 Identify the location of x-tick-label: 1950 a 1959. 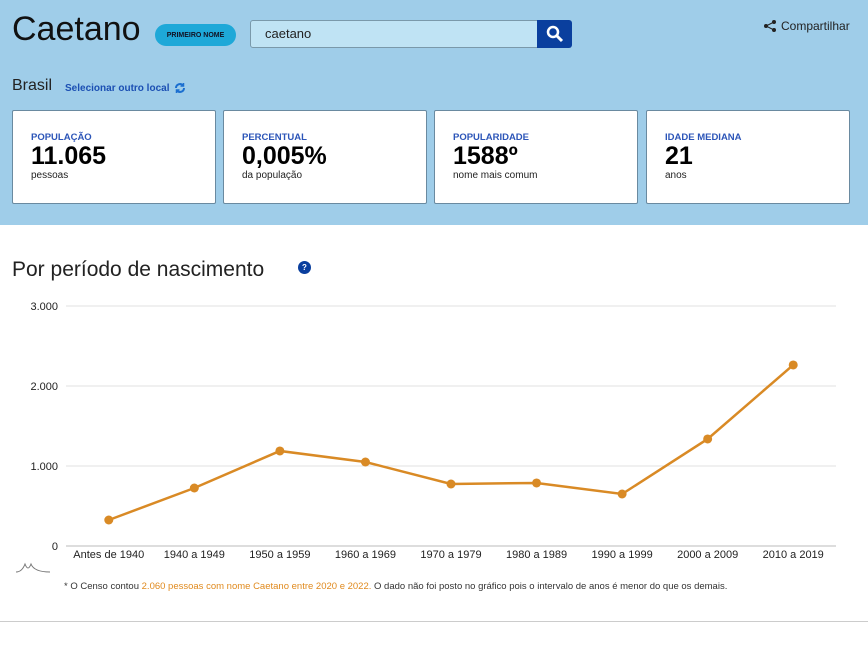
(279, 555).